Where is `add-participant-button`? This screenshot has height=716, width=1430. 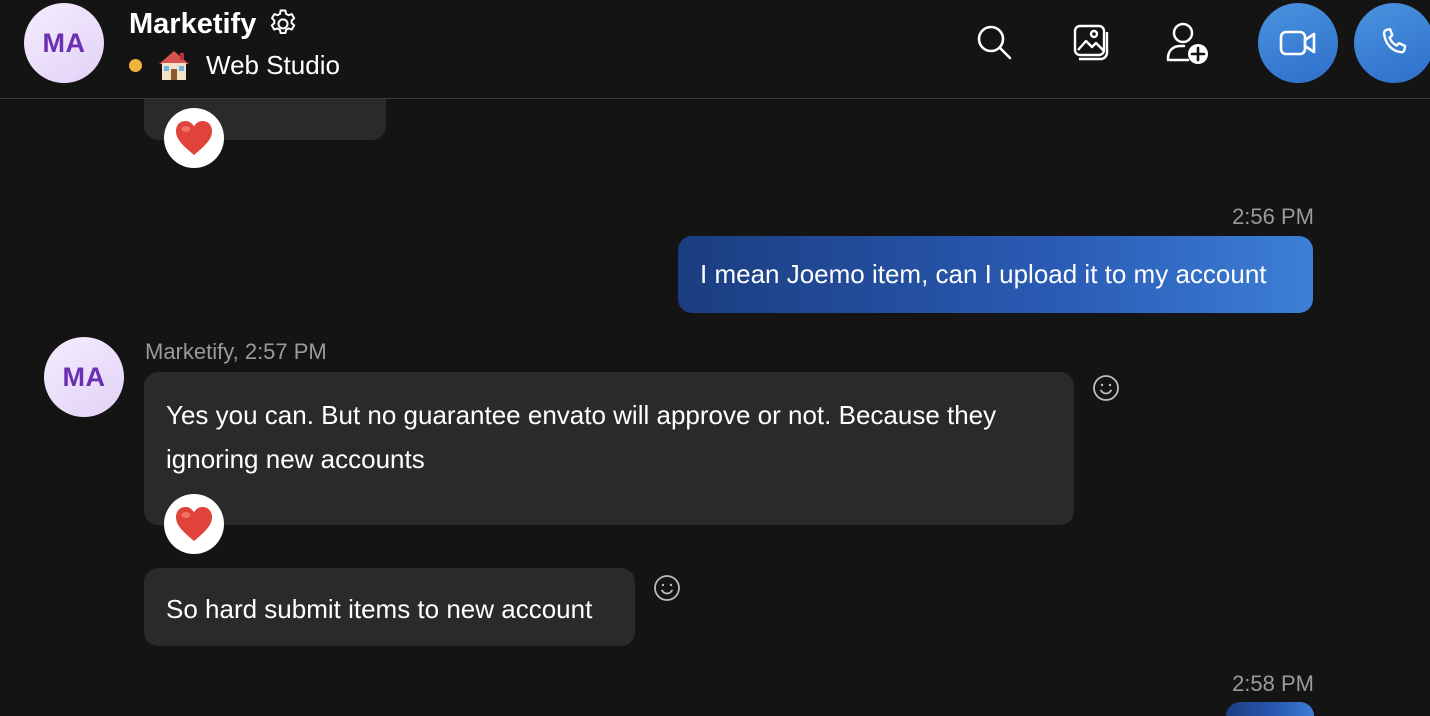
add-participant-button is located at coordinates (1187, 43).